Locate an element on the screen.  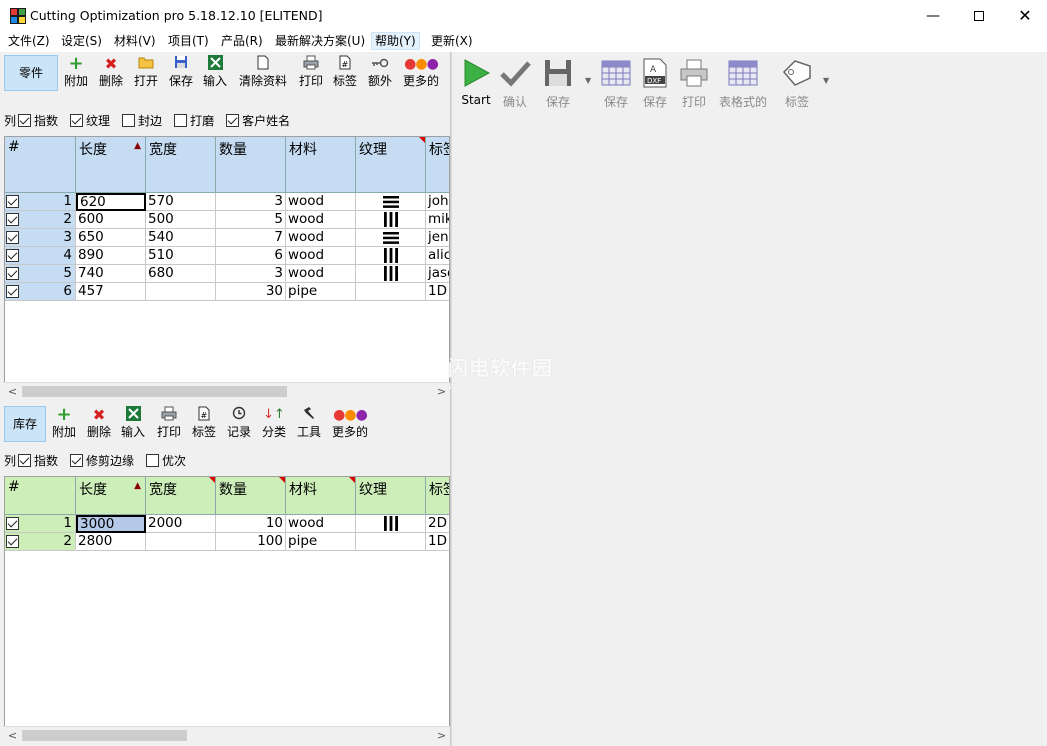
stock-import-button: 输入 is located at coordinates (133, 424).